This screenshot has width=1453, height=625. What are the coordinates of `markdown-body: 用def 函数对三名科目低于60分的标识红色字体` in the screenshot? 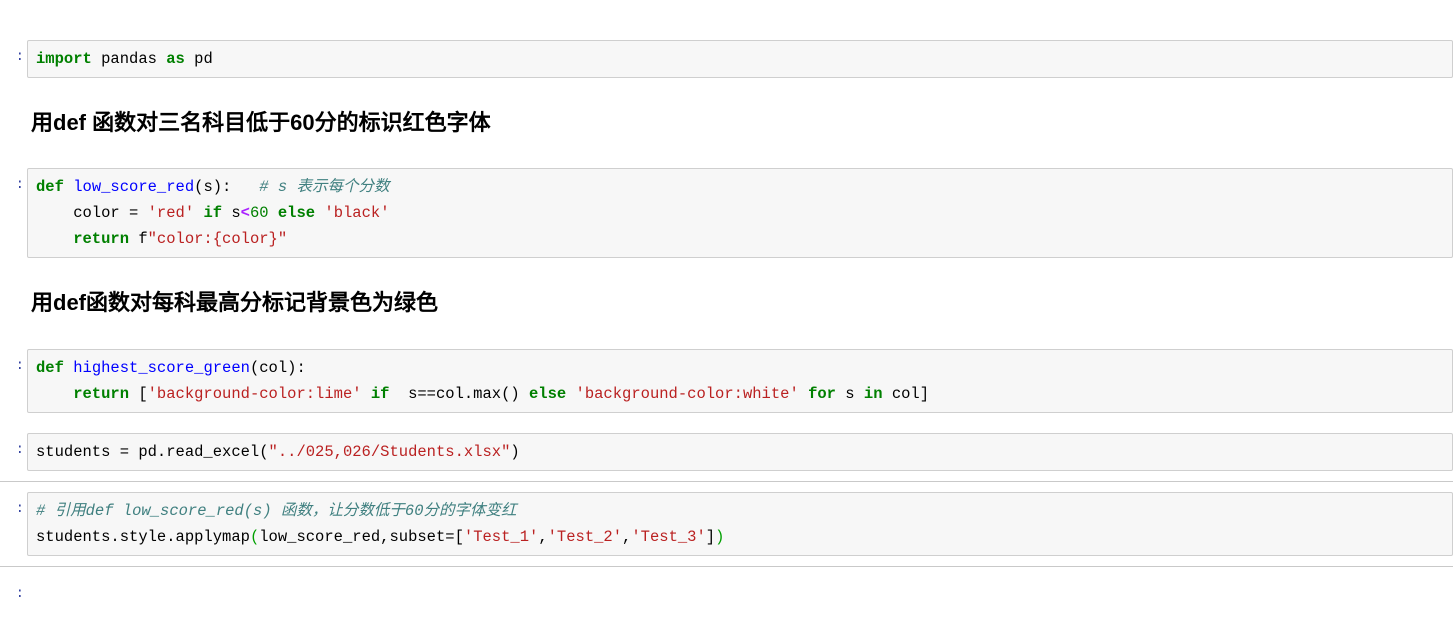 It's located at (740, 123).